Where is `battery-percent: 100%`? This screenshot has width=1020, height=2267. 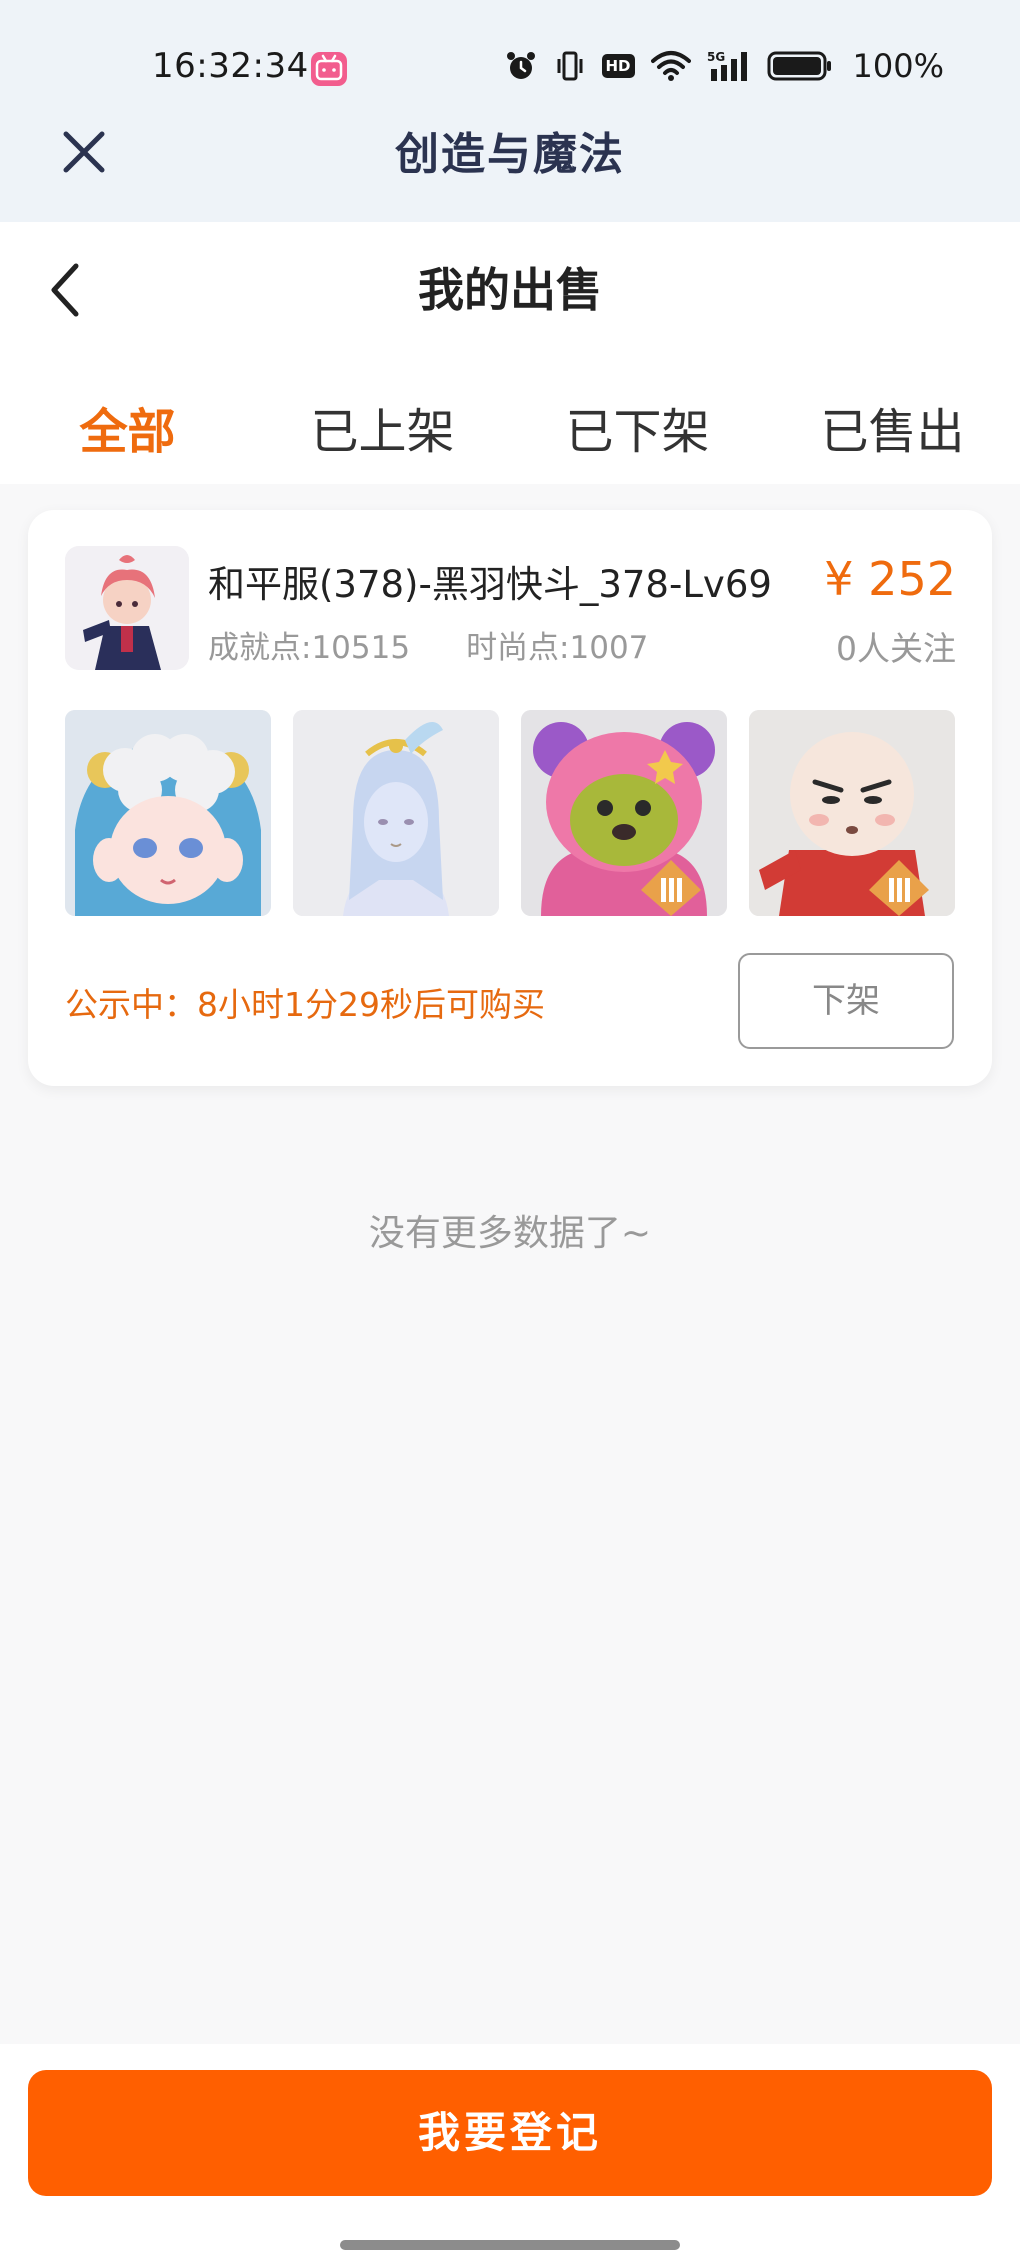
battery-percent: 100% is located at coordinates (898, 66).